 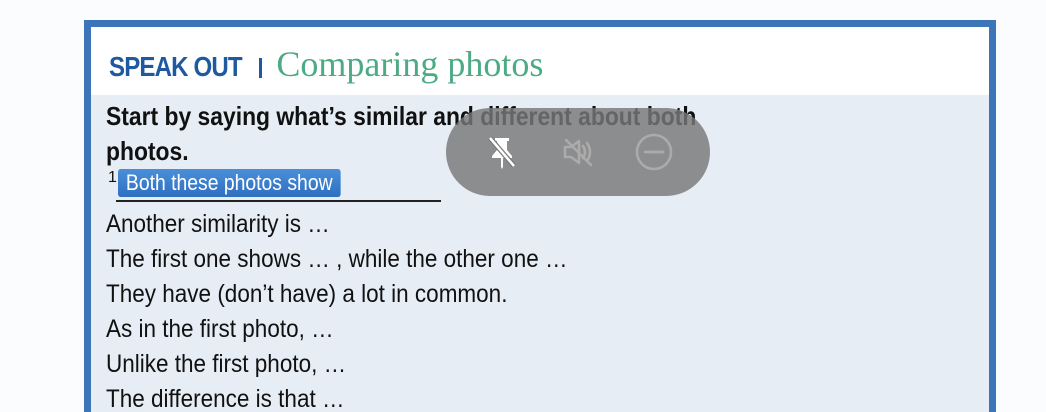 I want to click on unpin-icon, so click(x=502, y=152).